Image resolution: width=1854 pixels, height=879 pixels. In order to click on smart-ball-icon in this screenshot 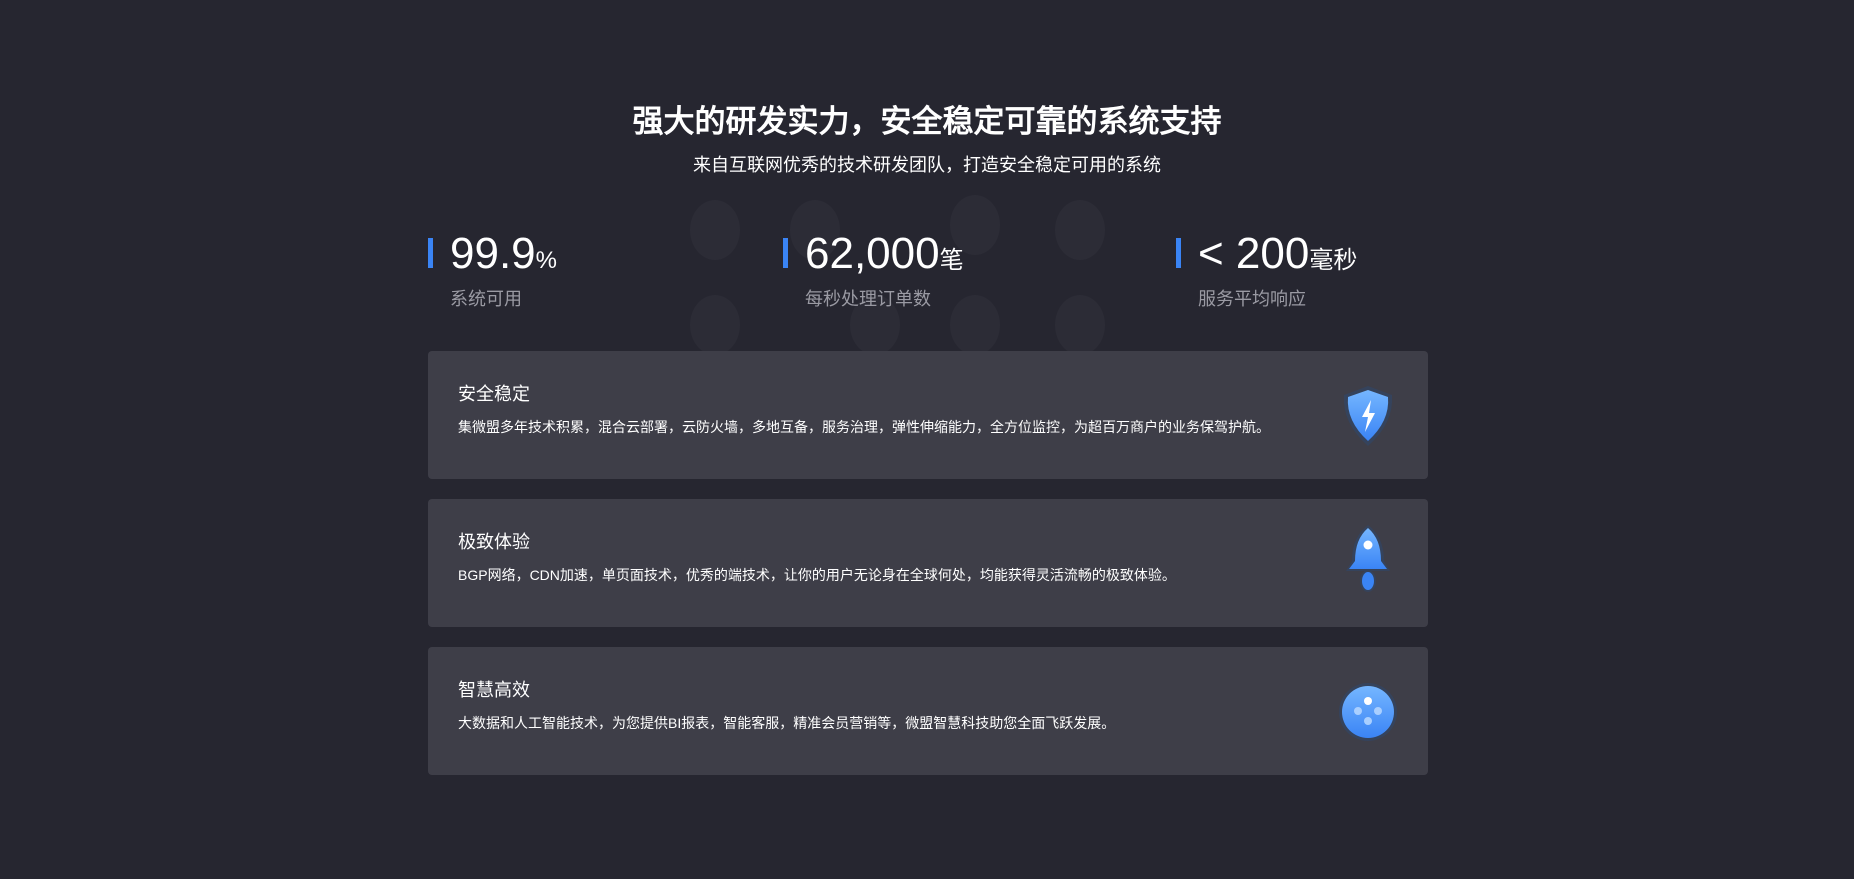, I will do `click(1368, 712)`.